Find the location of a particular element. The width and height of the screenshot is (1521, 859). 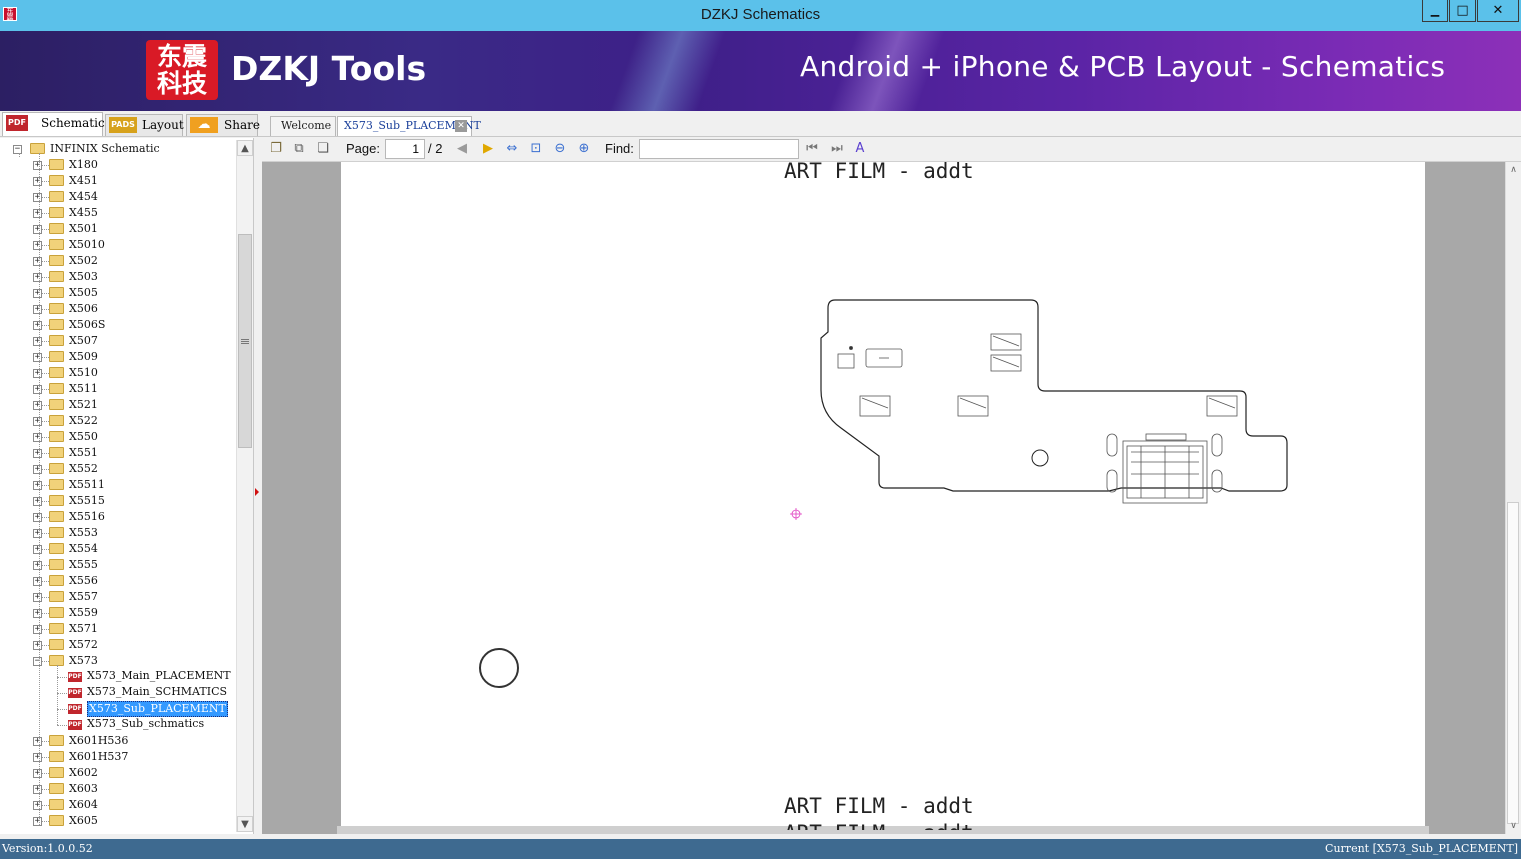

copy-page-icon: ⧉ is located at coordinates (299, 149).